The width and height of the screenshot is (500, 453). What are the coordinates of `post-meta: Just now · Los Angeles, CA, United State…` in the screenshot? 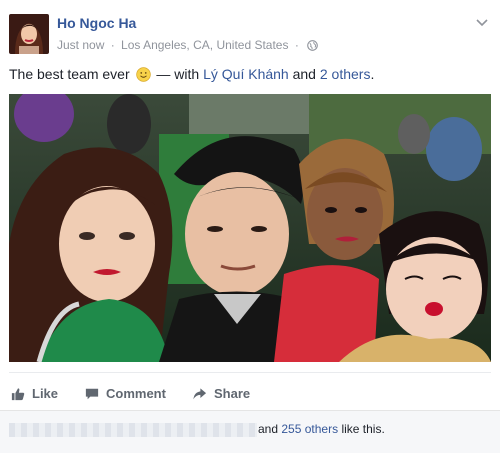 It's located at (187, 46).